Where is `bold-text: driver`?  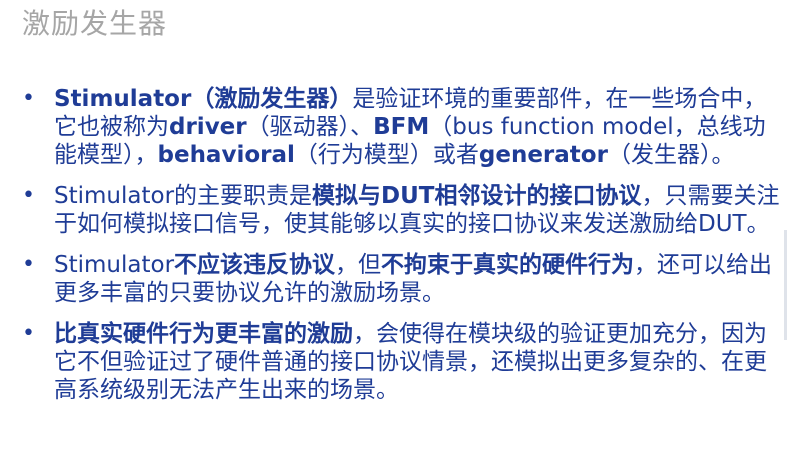
bold-text: driver is located at coordinates (208, 127).